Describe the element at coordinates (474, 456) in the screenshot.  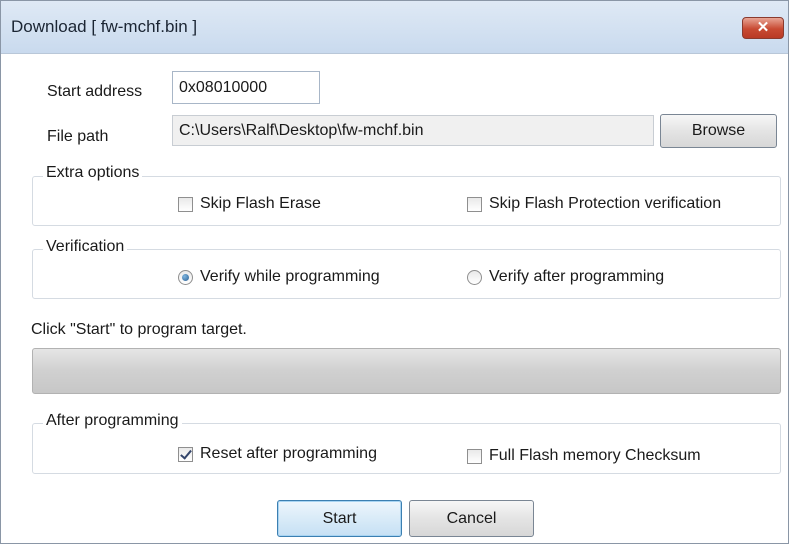
I see `full-checksum-checkbox` at that location.